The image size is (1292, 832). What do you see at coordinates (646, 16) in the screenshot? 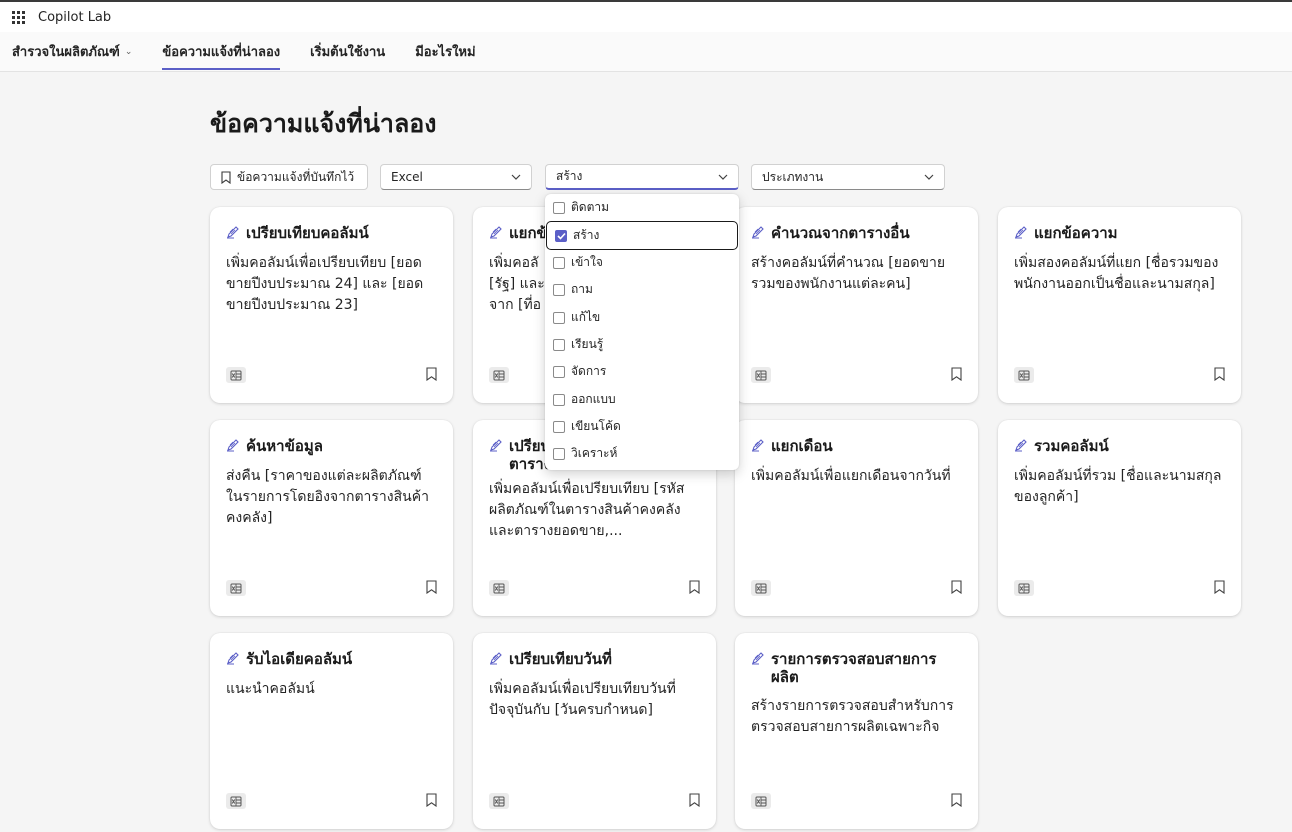
I see `top-bar: Copilot Lab` at bounding box center [646, 16].